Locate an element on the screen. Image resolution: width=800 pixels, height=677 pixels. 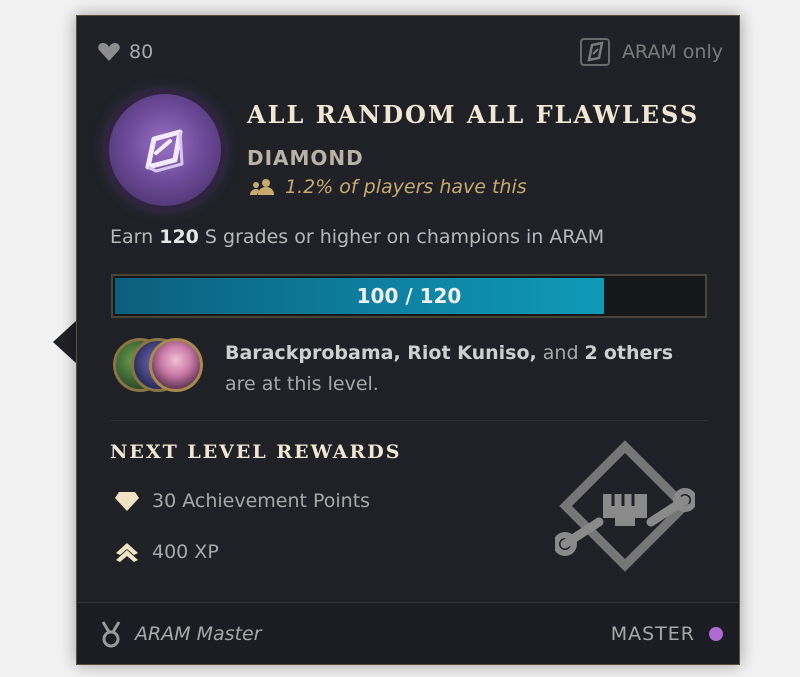
title-reward: ARAM Master is located at coordinates (180, 634).